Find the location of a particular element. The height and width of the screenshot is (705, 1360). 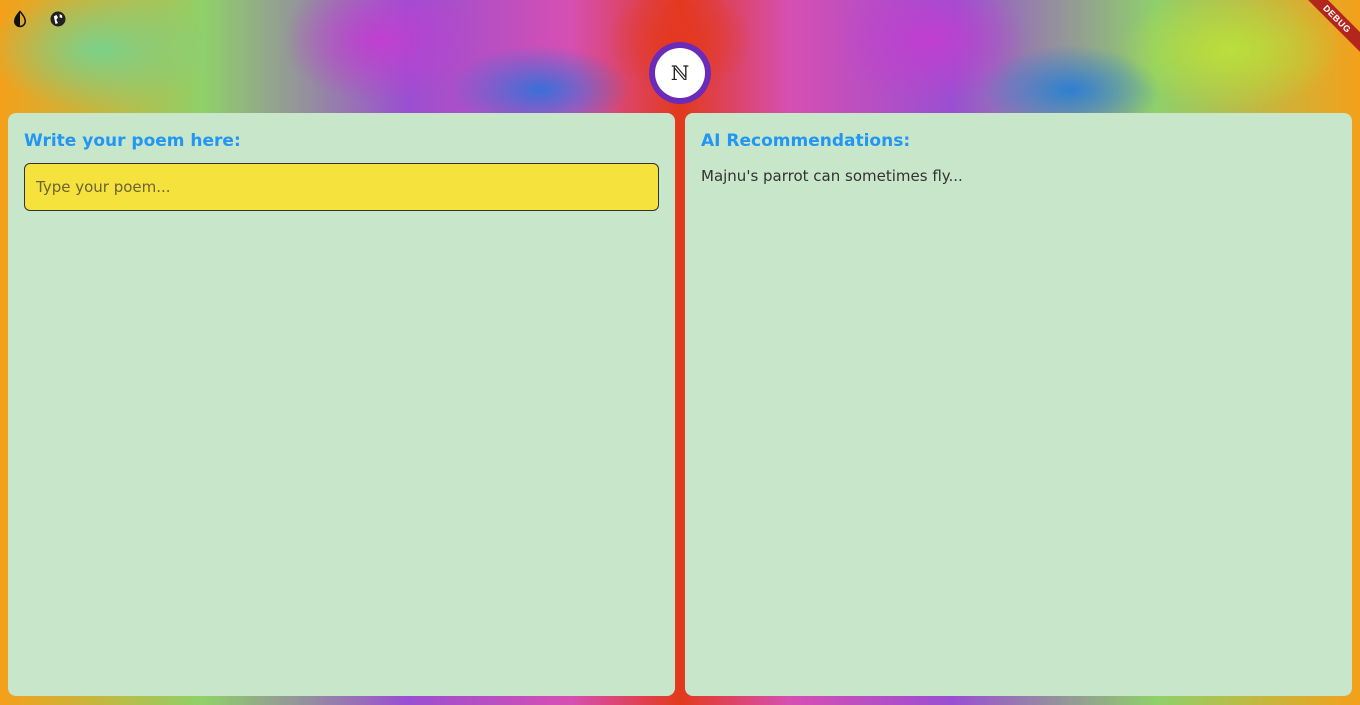

debug-banner-label: DEBUG is located at coordinates (1330, 28).